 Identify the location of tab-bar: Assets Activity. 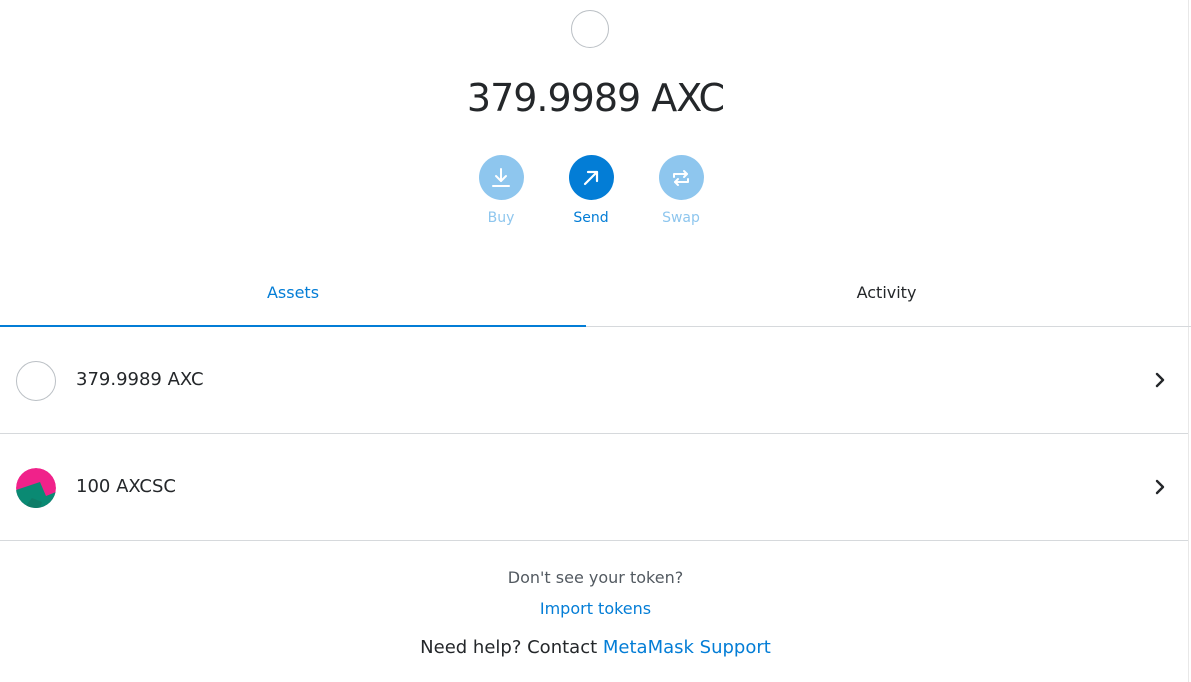
(595, 293).